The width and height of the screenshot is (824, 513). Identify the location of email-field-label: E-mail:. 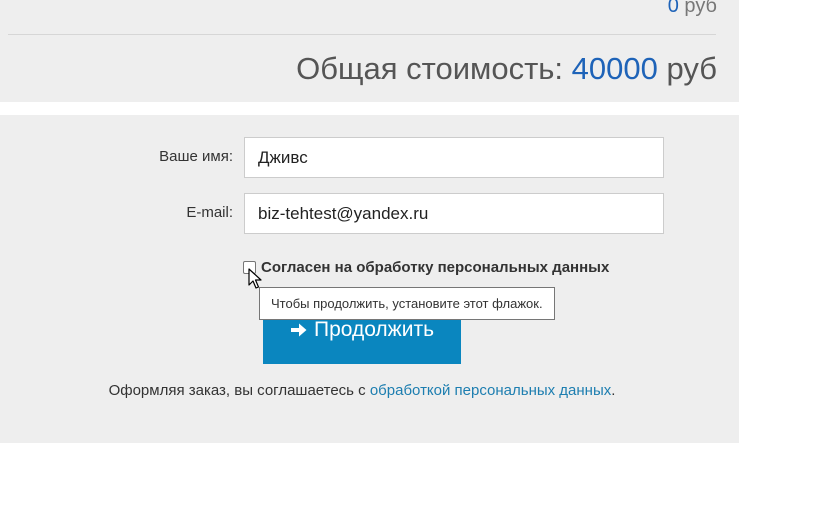
(209, 212).